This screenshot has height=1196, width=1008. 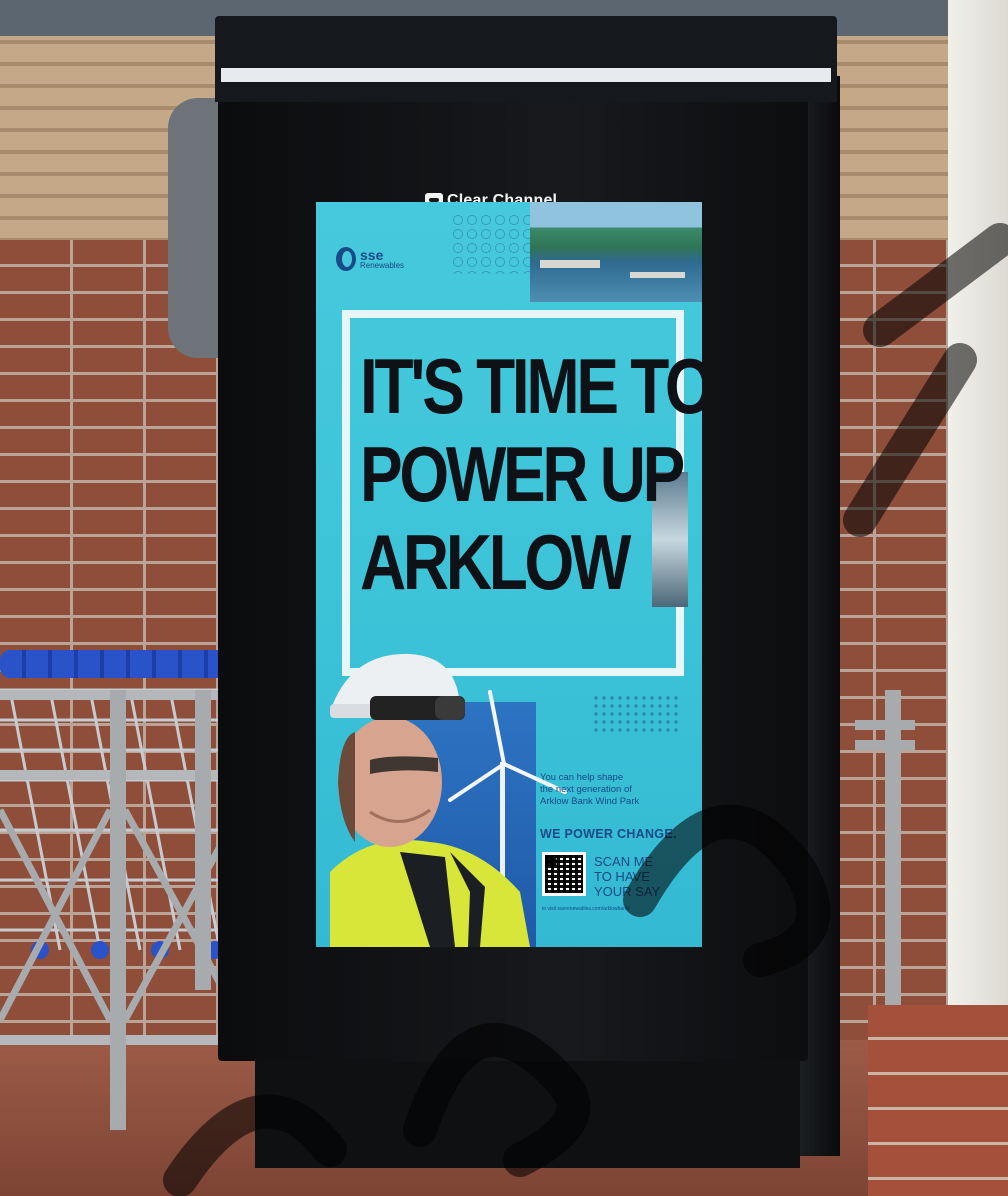 What do you see at coordinates (622, 876) in the screenshot?
I see `cta-line: TO HAVE` at bounding box center [622, 876].